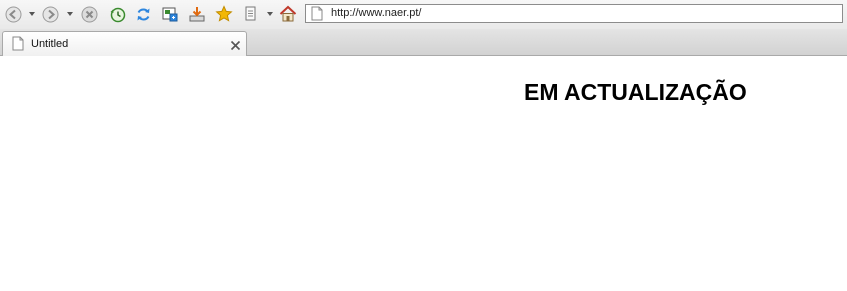  Describe the element at coordinates (251, 14) in the screenshot. I see `page-menu-icon` at that location.